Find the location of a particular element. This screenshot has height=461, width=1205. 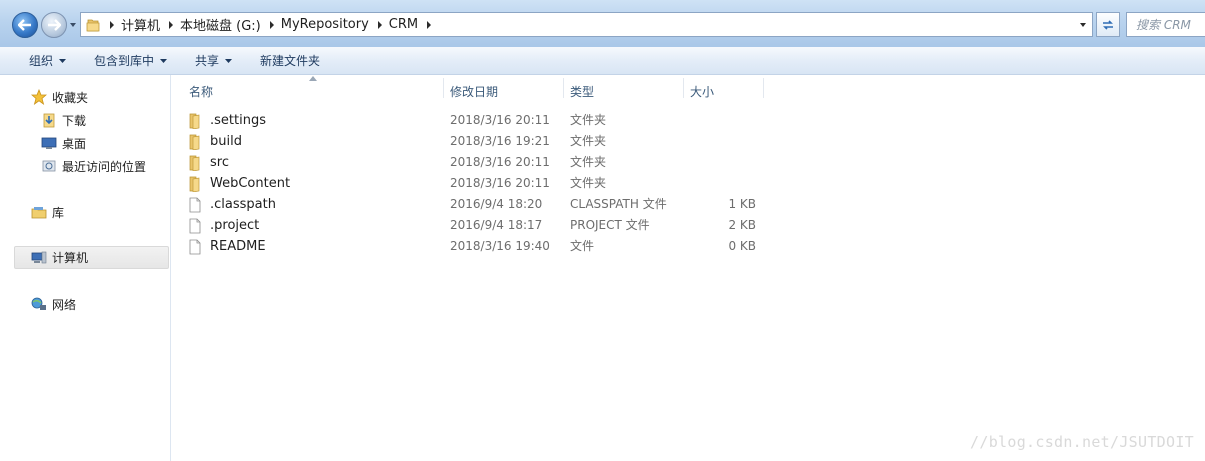

forward-button is located at coordinates (54, 25).